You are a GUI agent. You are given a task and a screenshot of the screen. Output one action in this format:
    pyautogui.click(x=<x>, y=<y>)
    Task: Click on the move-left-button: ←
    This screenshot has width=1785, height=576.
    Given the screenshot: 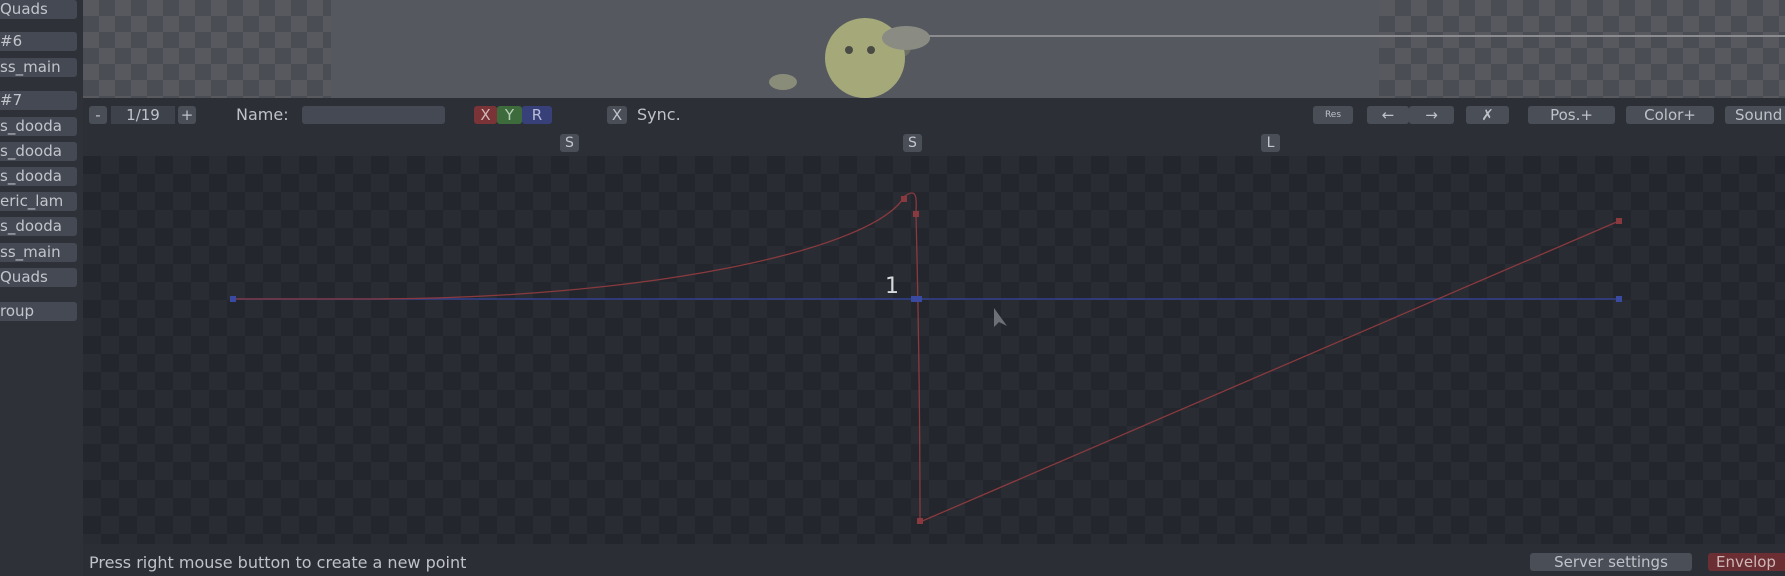 What is the action you would take?
    pyautogui.click(x=1388, y=115)
    